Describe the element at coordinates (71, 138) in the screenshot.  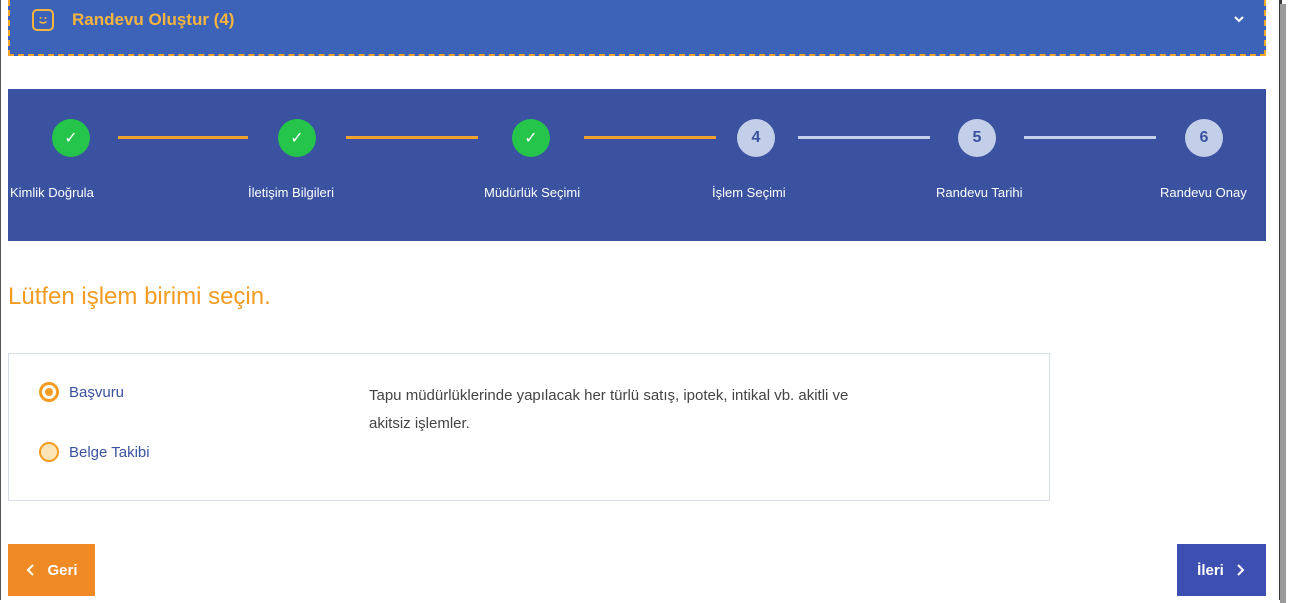
I see `step-1-check-icon: ✓` at that location.